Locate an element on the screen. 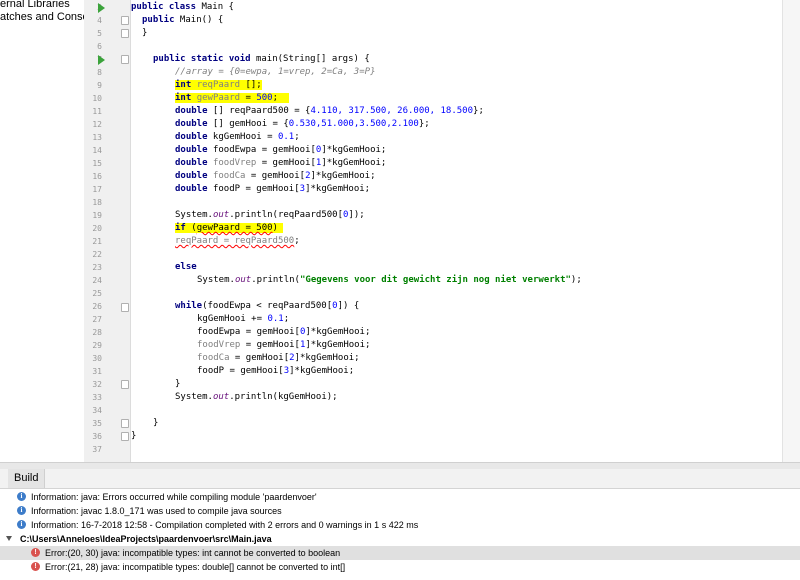 This screenshot has height=580, width=800. code-line-33: System.out.println(kgGemHooi); is located at coordinates (256, 397).